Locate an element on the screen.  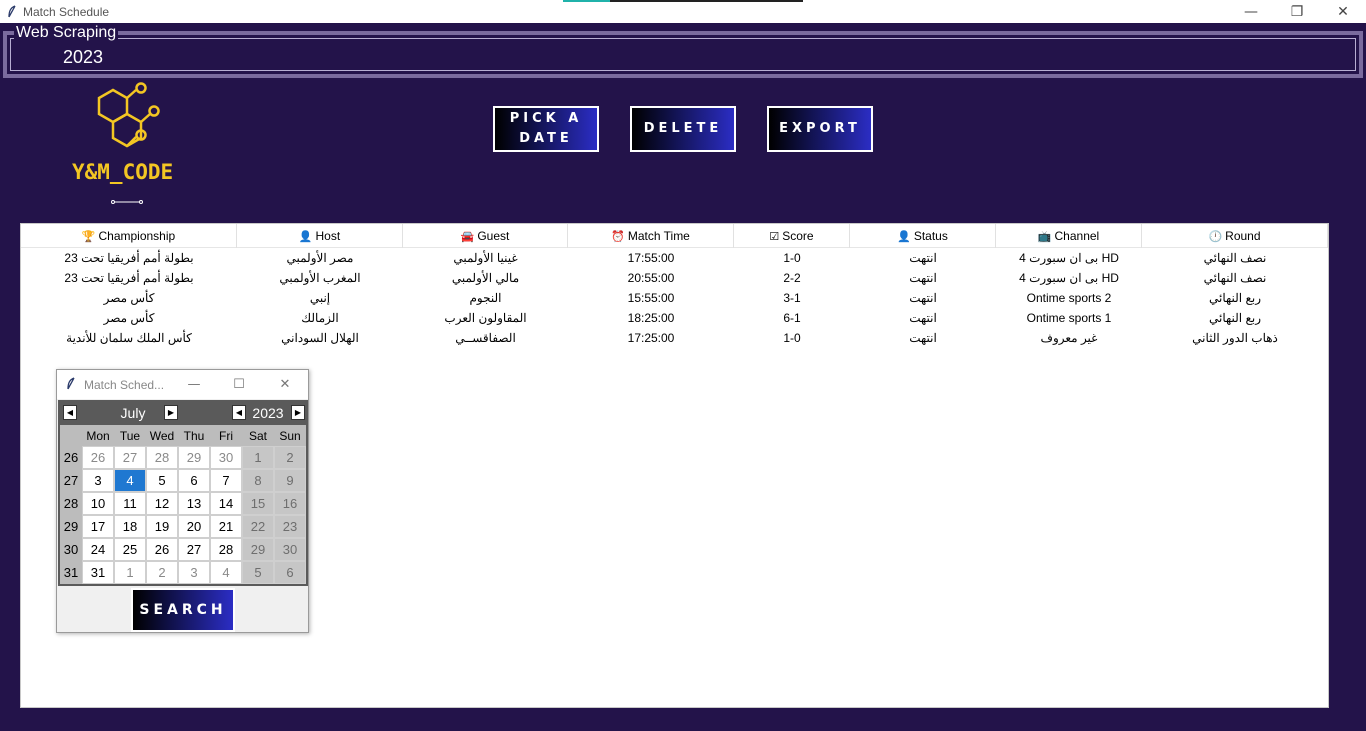
calendar-week-row: 31 31 1 2 3 4 5 6 is located at coordinates (183, 572).